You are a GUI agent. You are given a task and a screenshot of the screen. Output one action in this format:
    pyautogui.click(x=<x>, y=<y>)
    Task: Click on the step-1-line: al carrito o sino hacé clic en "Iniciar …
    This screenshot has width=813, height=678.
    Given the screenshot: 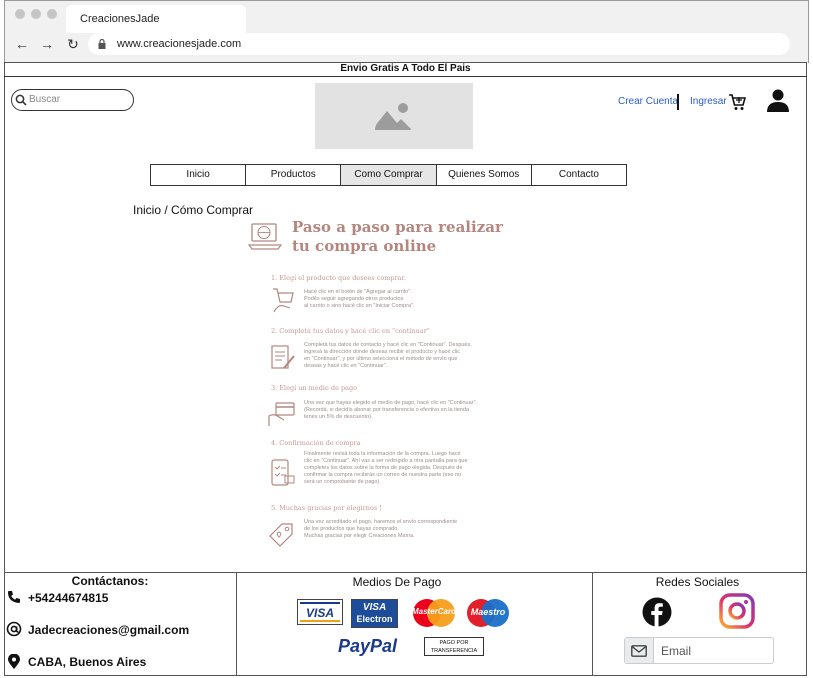 What is the action you would take?
    pyautogui.click(x=359, y=306)
    